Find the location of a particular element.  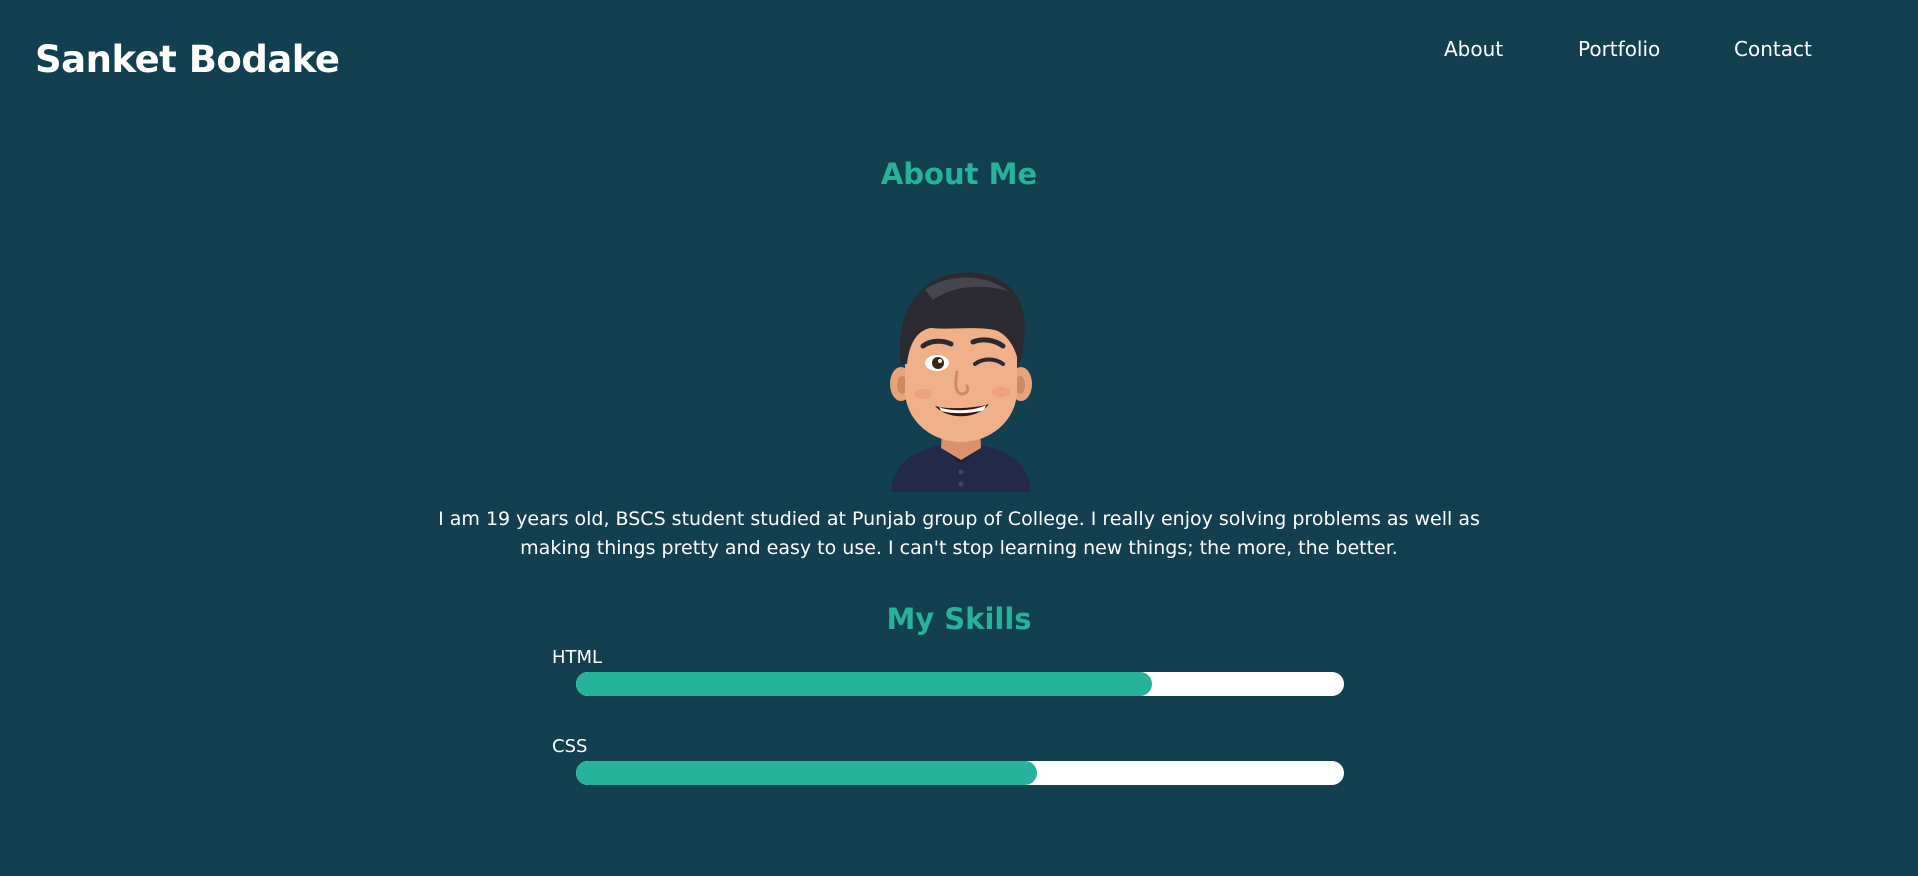

skill-bar-html is located at coordinates (960, 684).